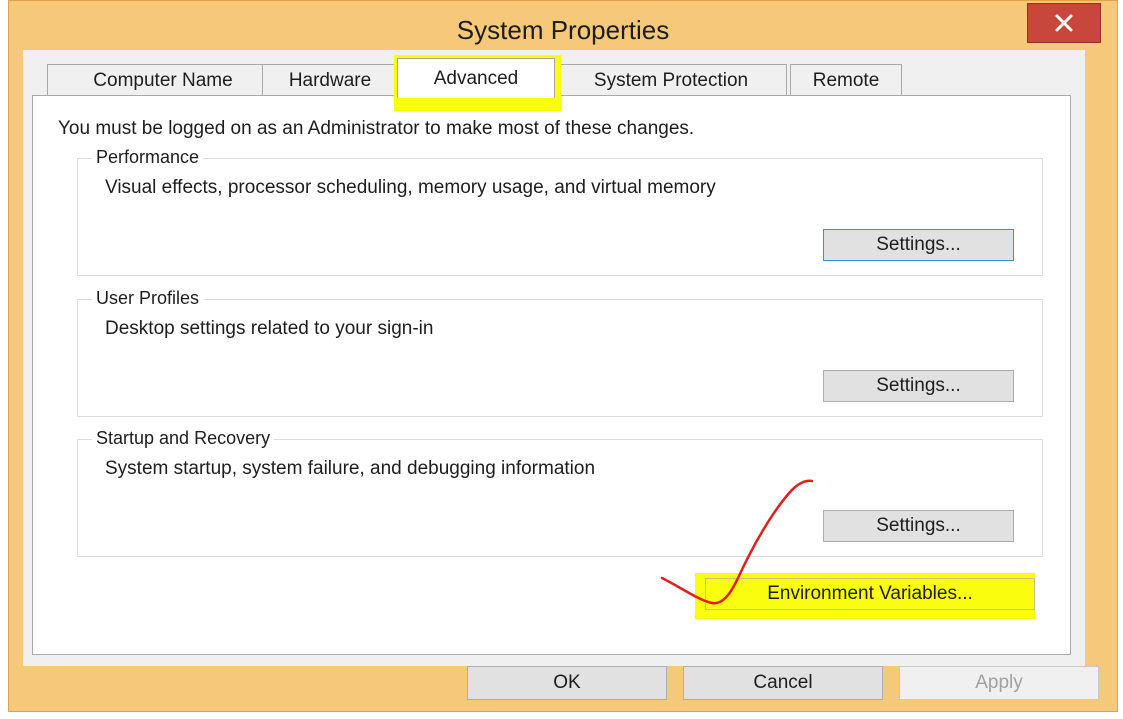 The height and width of the screenshot is (719, 1123). I want to click on group-title: Startup and Recovery, so click(183, 438).